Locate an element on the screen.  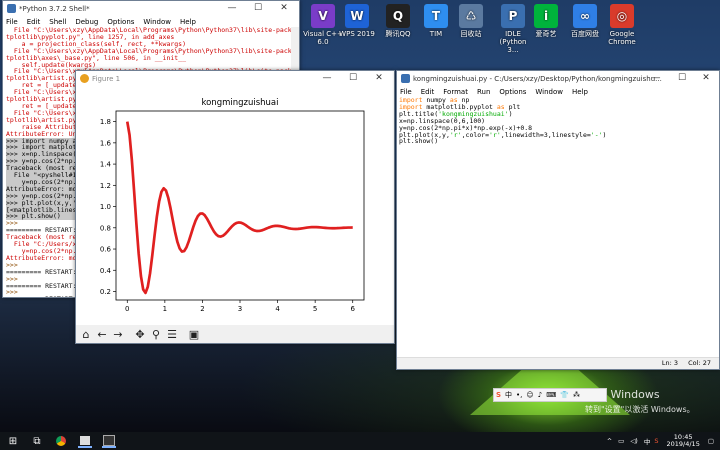
clock: 10:45 2019/4/15 is located at coordinates (683, 441).